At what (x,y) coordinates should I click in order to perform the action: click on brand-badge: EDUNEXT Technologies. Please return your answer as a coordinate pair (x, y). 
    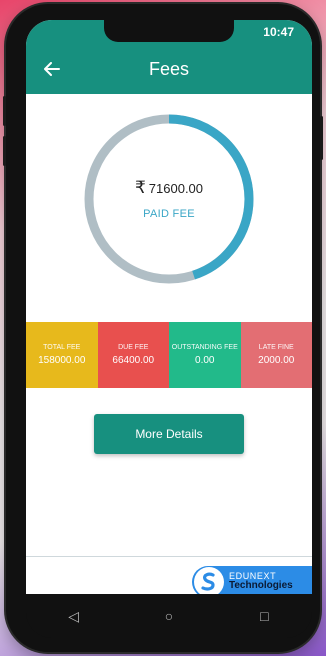
    Looking at the image, I should click on (252, 580).